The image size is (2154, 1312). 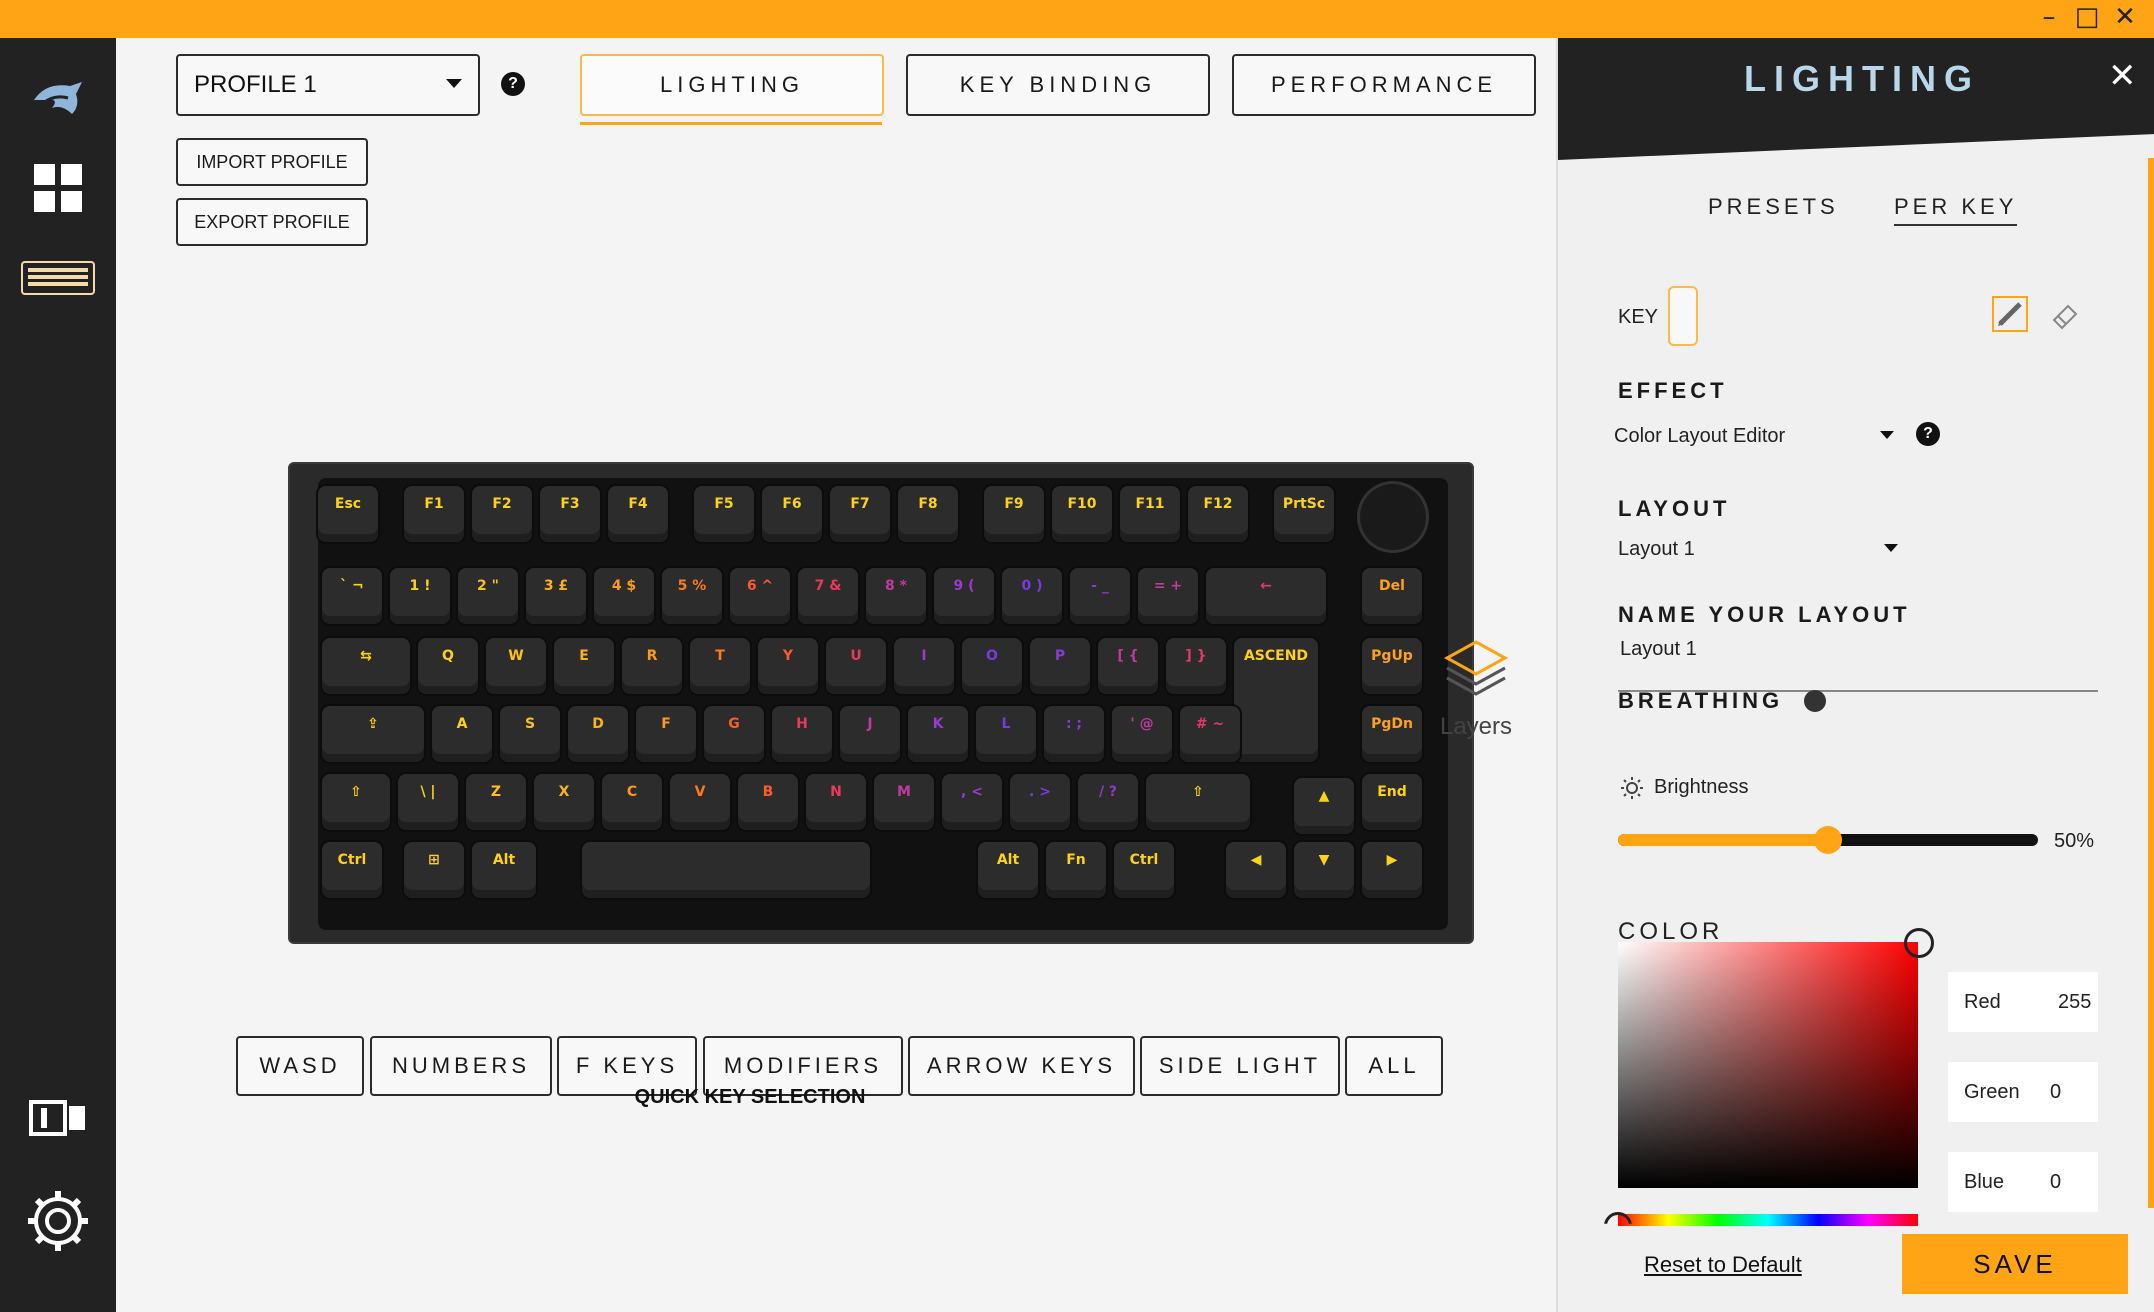 I want to click on key-row1-6: 6 ^, so click(x=760, y=596).